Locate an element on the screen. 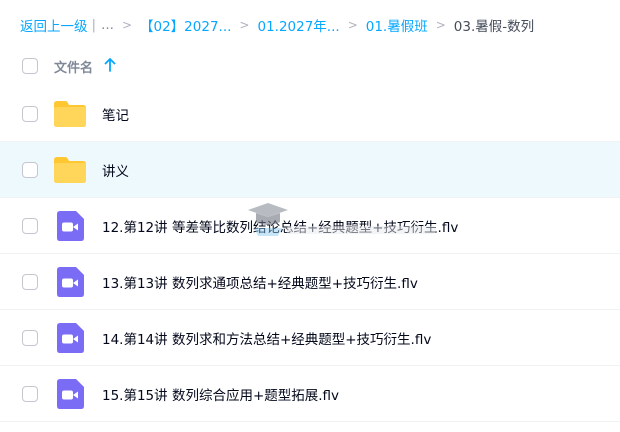 The width and height of the screenshot is (620, 432). select-all-checkbox is located at coordinates (30, 66).